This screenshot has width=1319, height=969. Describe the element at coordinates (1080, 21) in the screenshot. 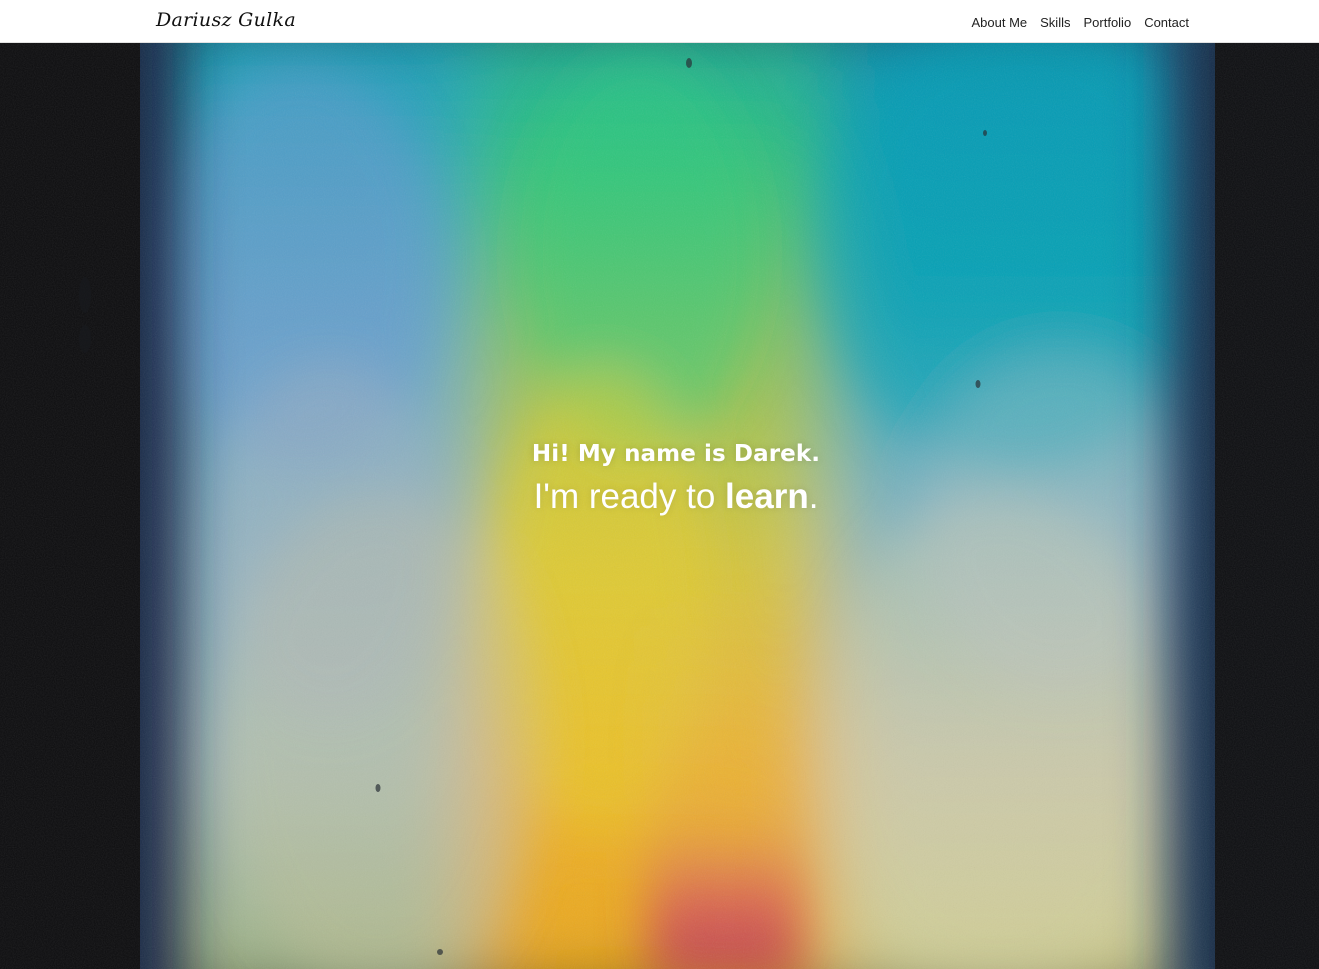

I see `nav-menu: About Me Skills Portfolio Contact` at that location.